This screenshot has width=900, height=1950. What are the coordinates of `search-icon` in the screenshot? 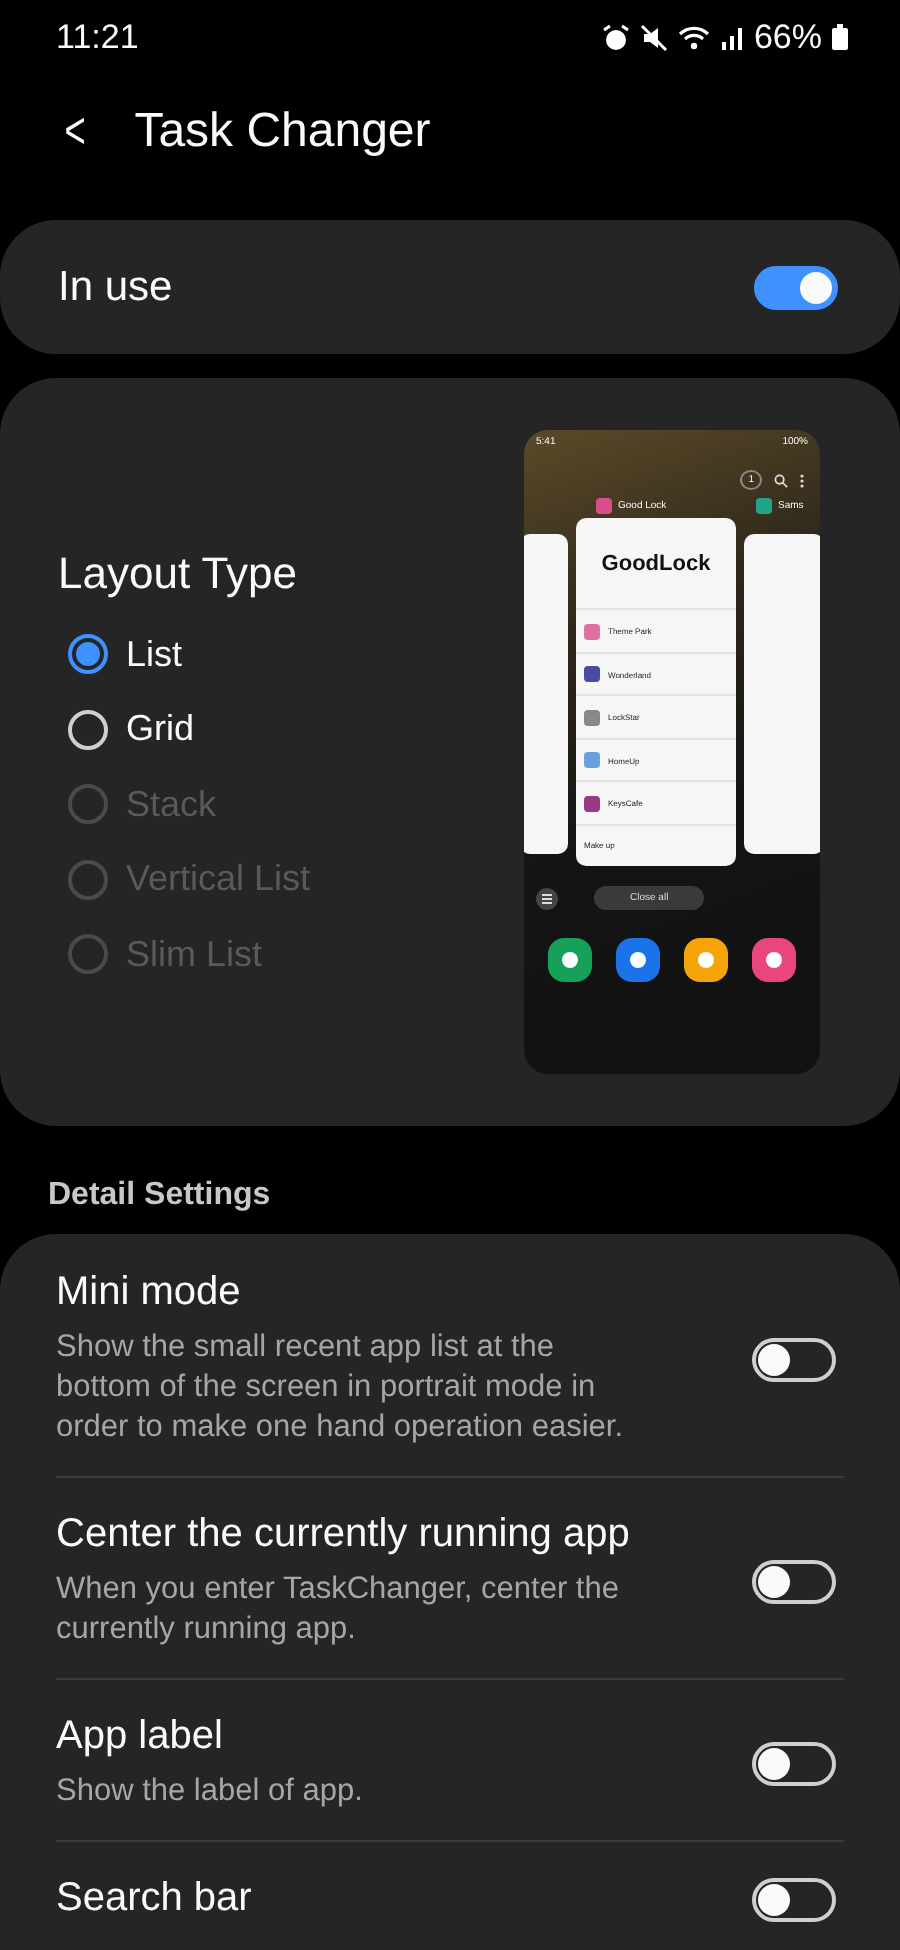 It's located at (781, 480).